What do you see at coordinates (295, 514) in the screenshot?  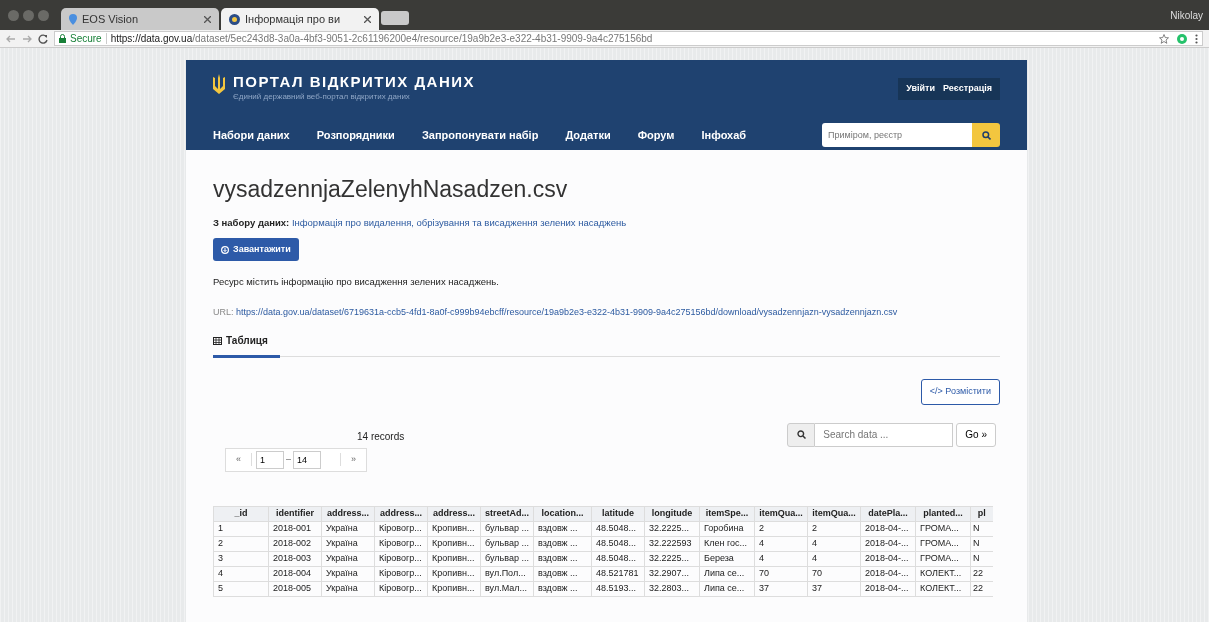 I see `column-header: identifier` at bounding box center [295, 514].